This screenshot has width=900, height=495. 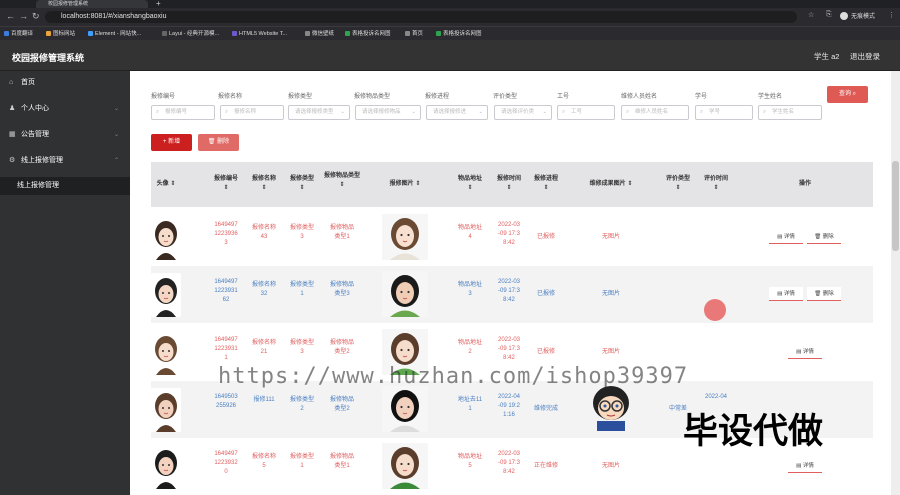 What do you see at coordinates (388, 112) in the screenshot?
I see `item-type-select: 请选择报修物品 ⌄` at bounding box center [388, 112].